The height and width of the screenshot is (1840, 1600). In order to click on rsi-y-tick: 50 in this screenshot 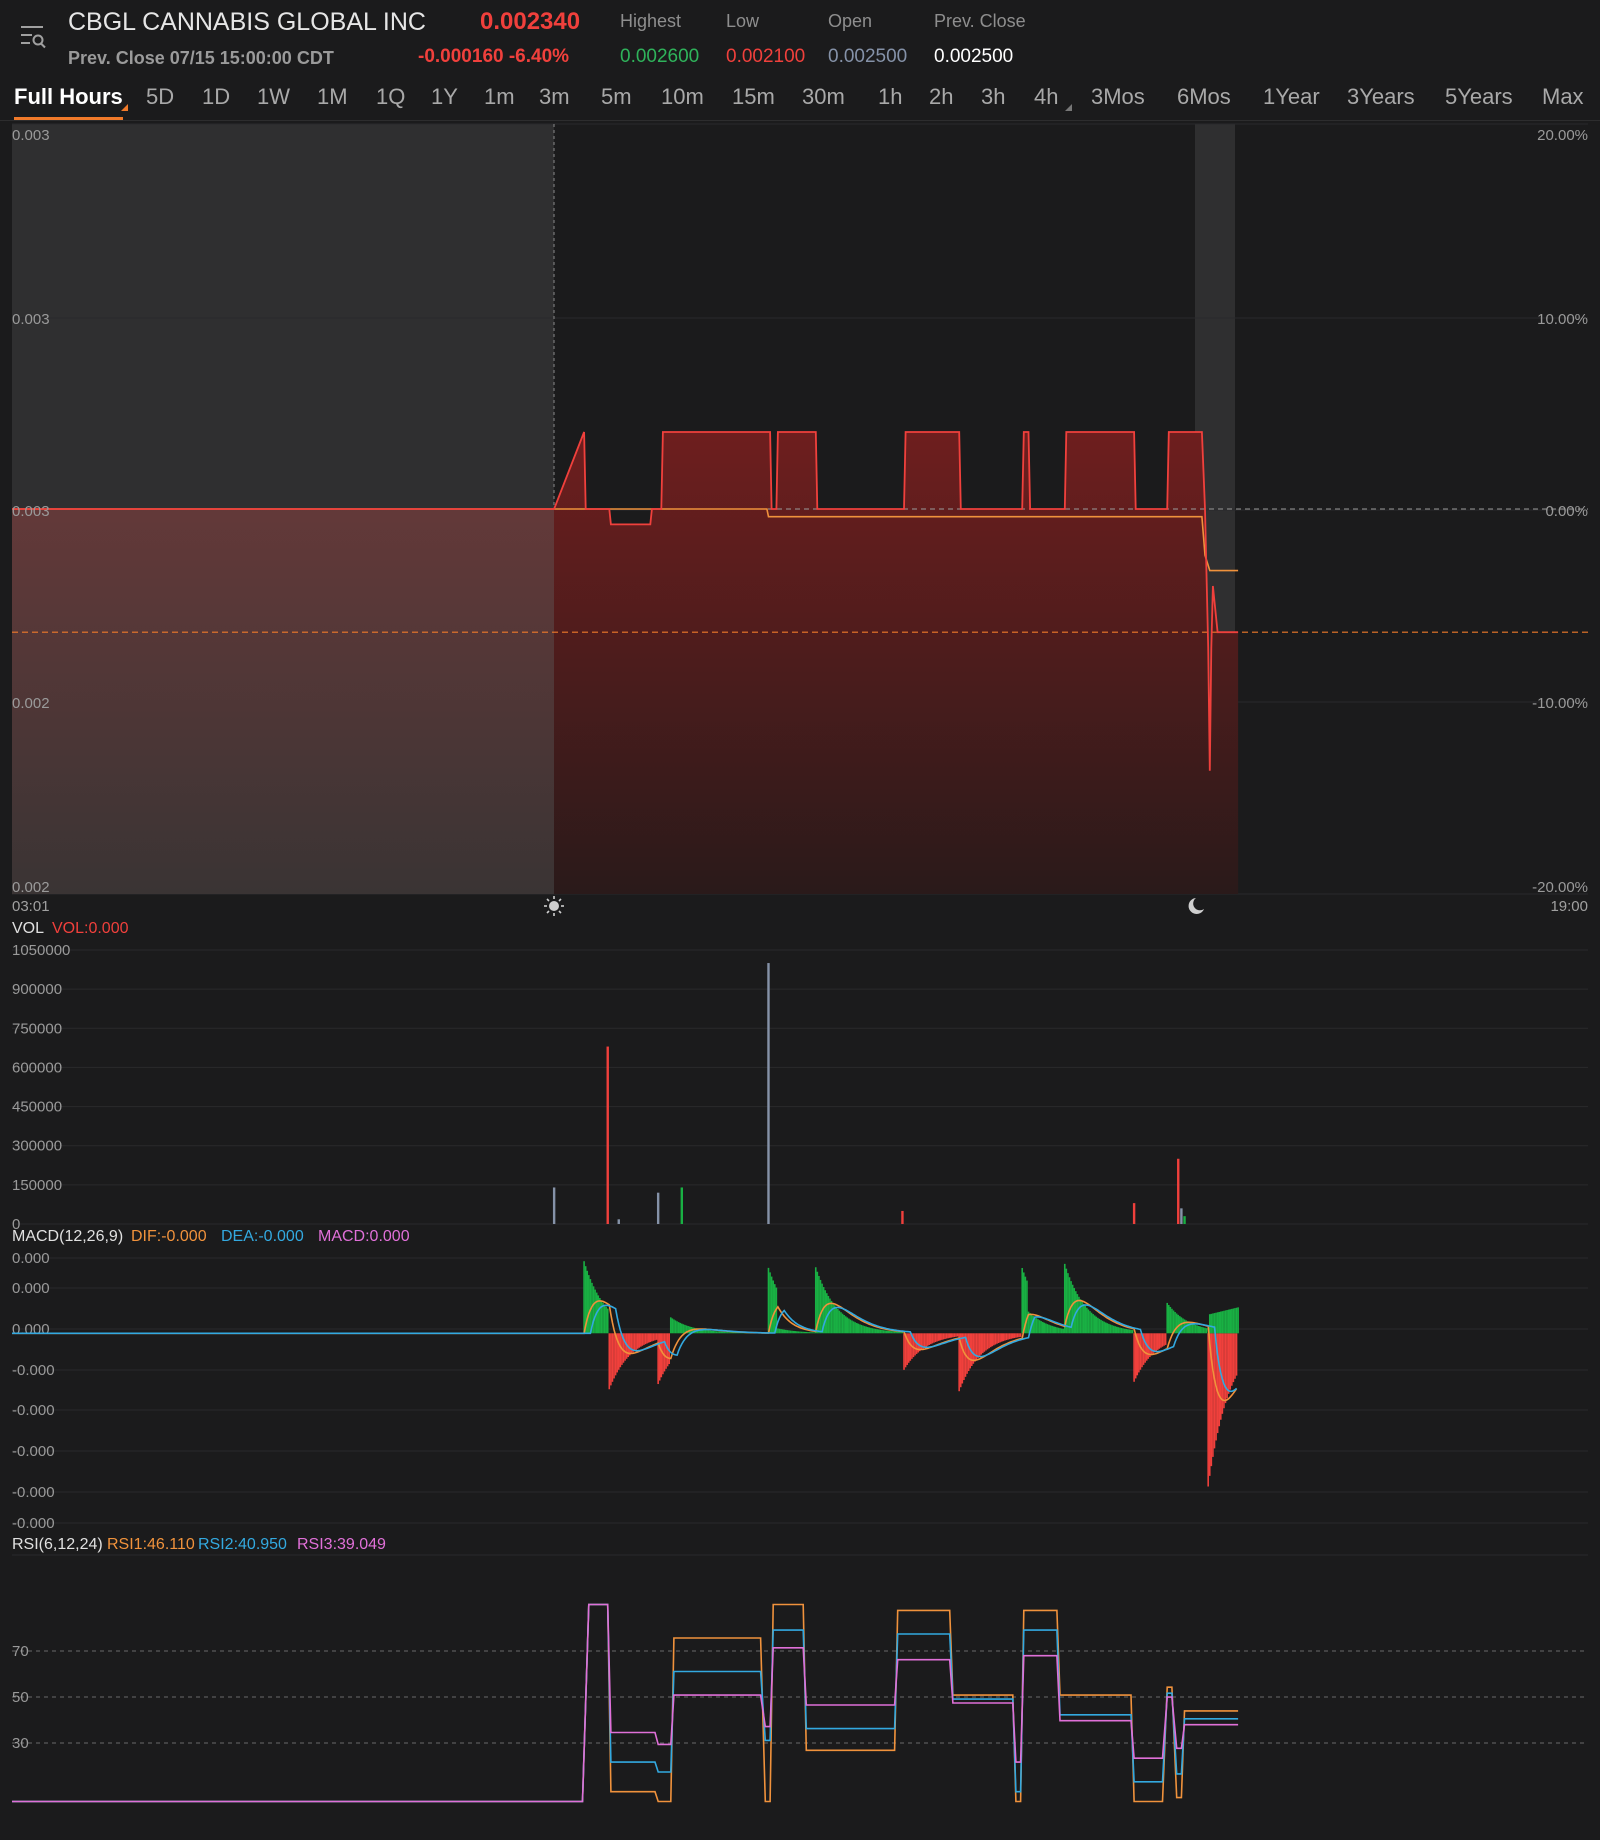, I will do `click(20, 1697)`.